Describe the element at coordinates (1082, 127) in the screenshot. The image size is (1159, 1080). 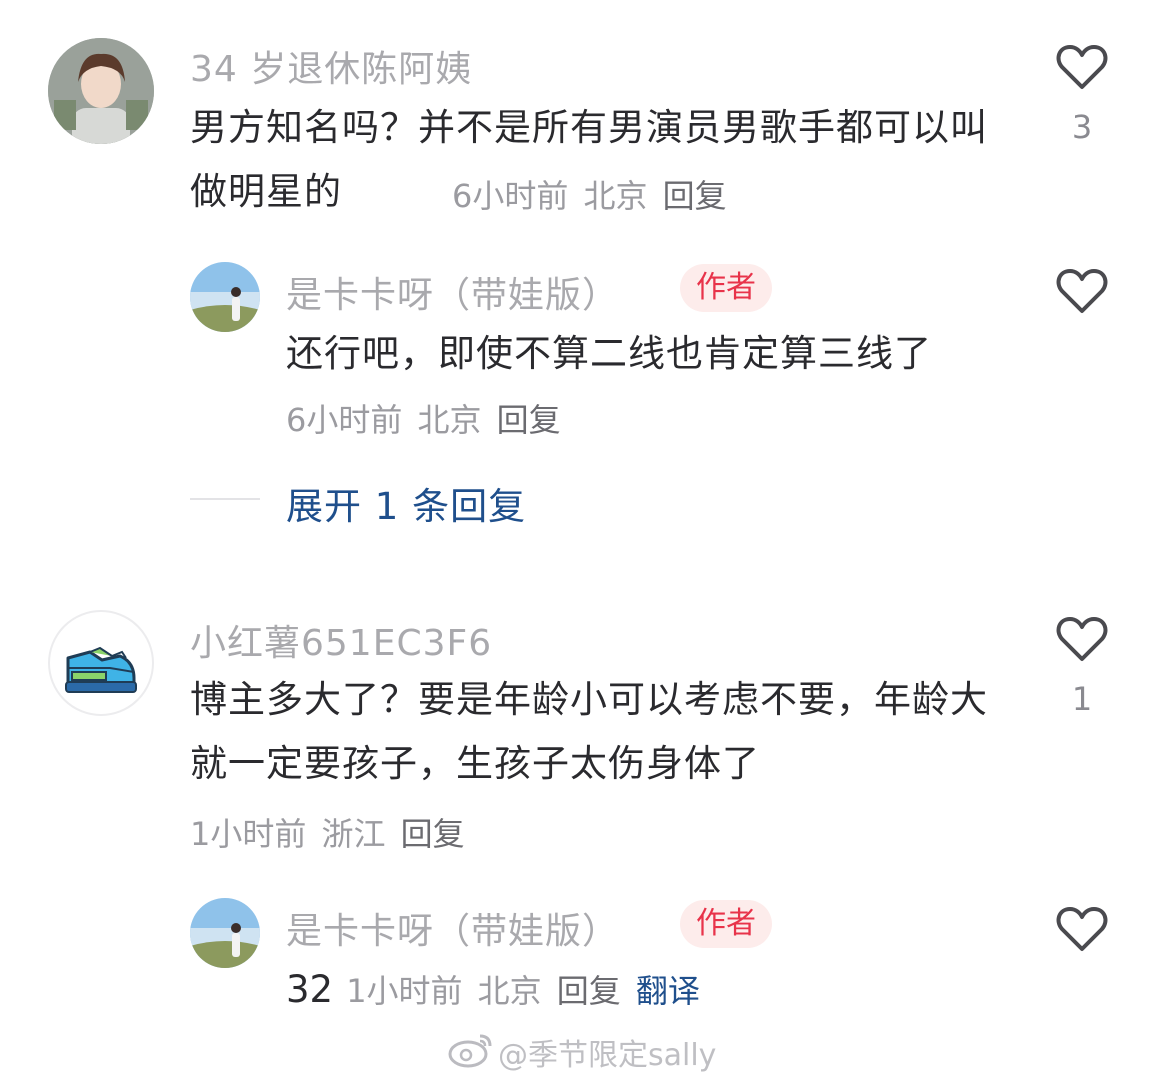
I see `like-count: 3` at that location.